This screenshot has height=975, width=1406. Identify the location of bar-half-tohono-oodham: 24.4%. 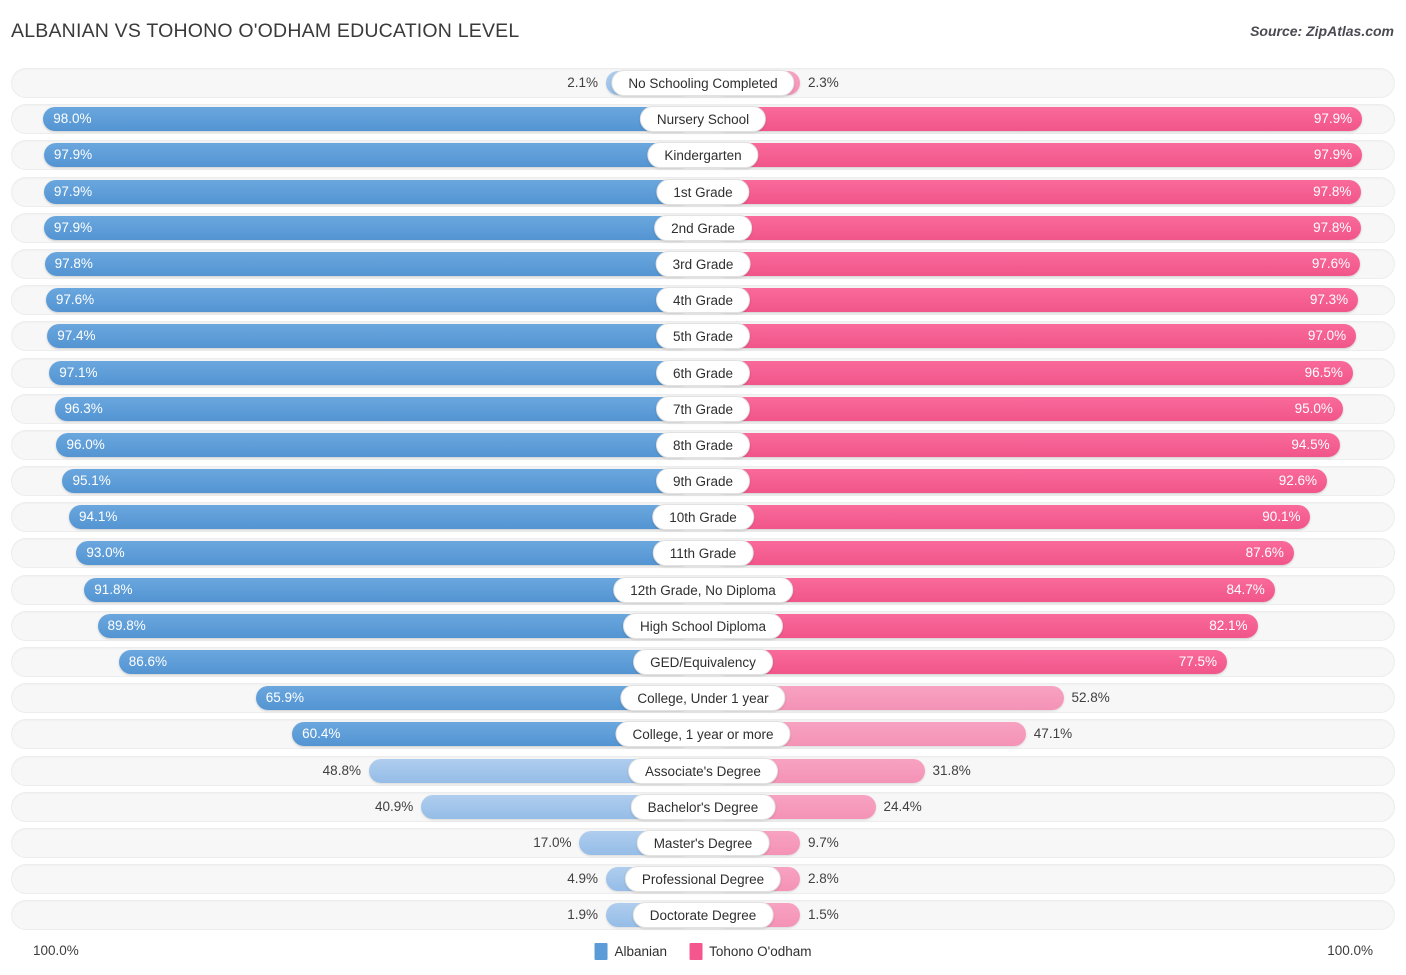
(1045, 806).